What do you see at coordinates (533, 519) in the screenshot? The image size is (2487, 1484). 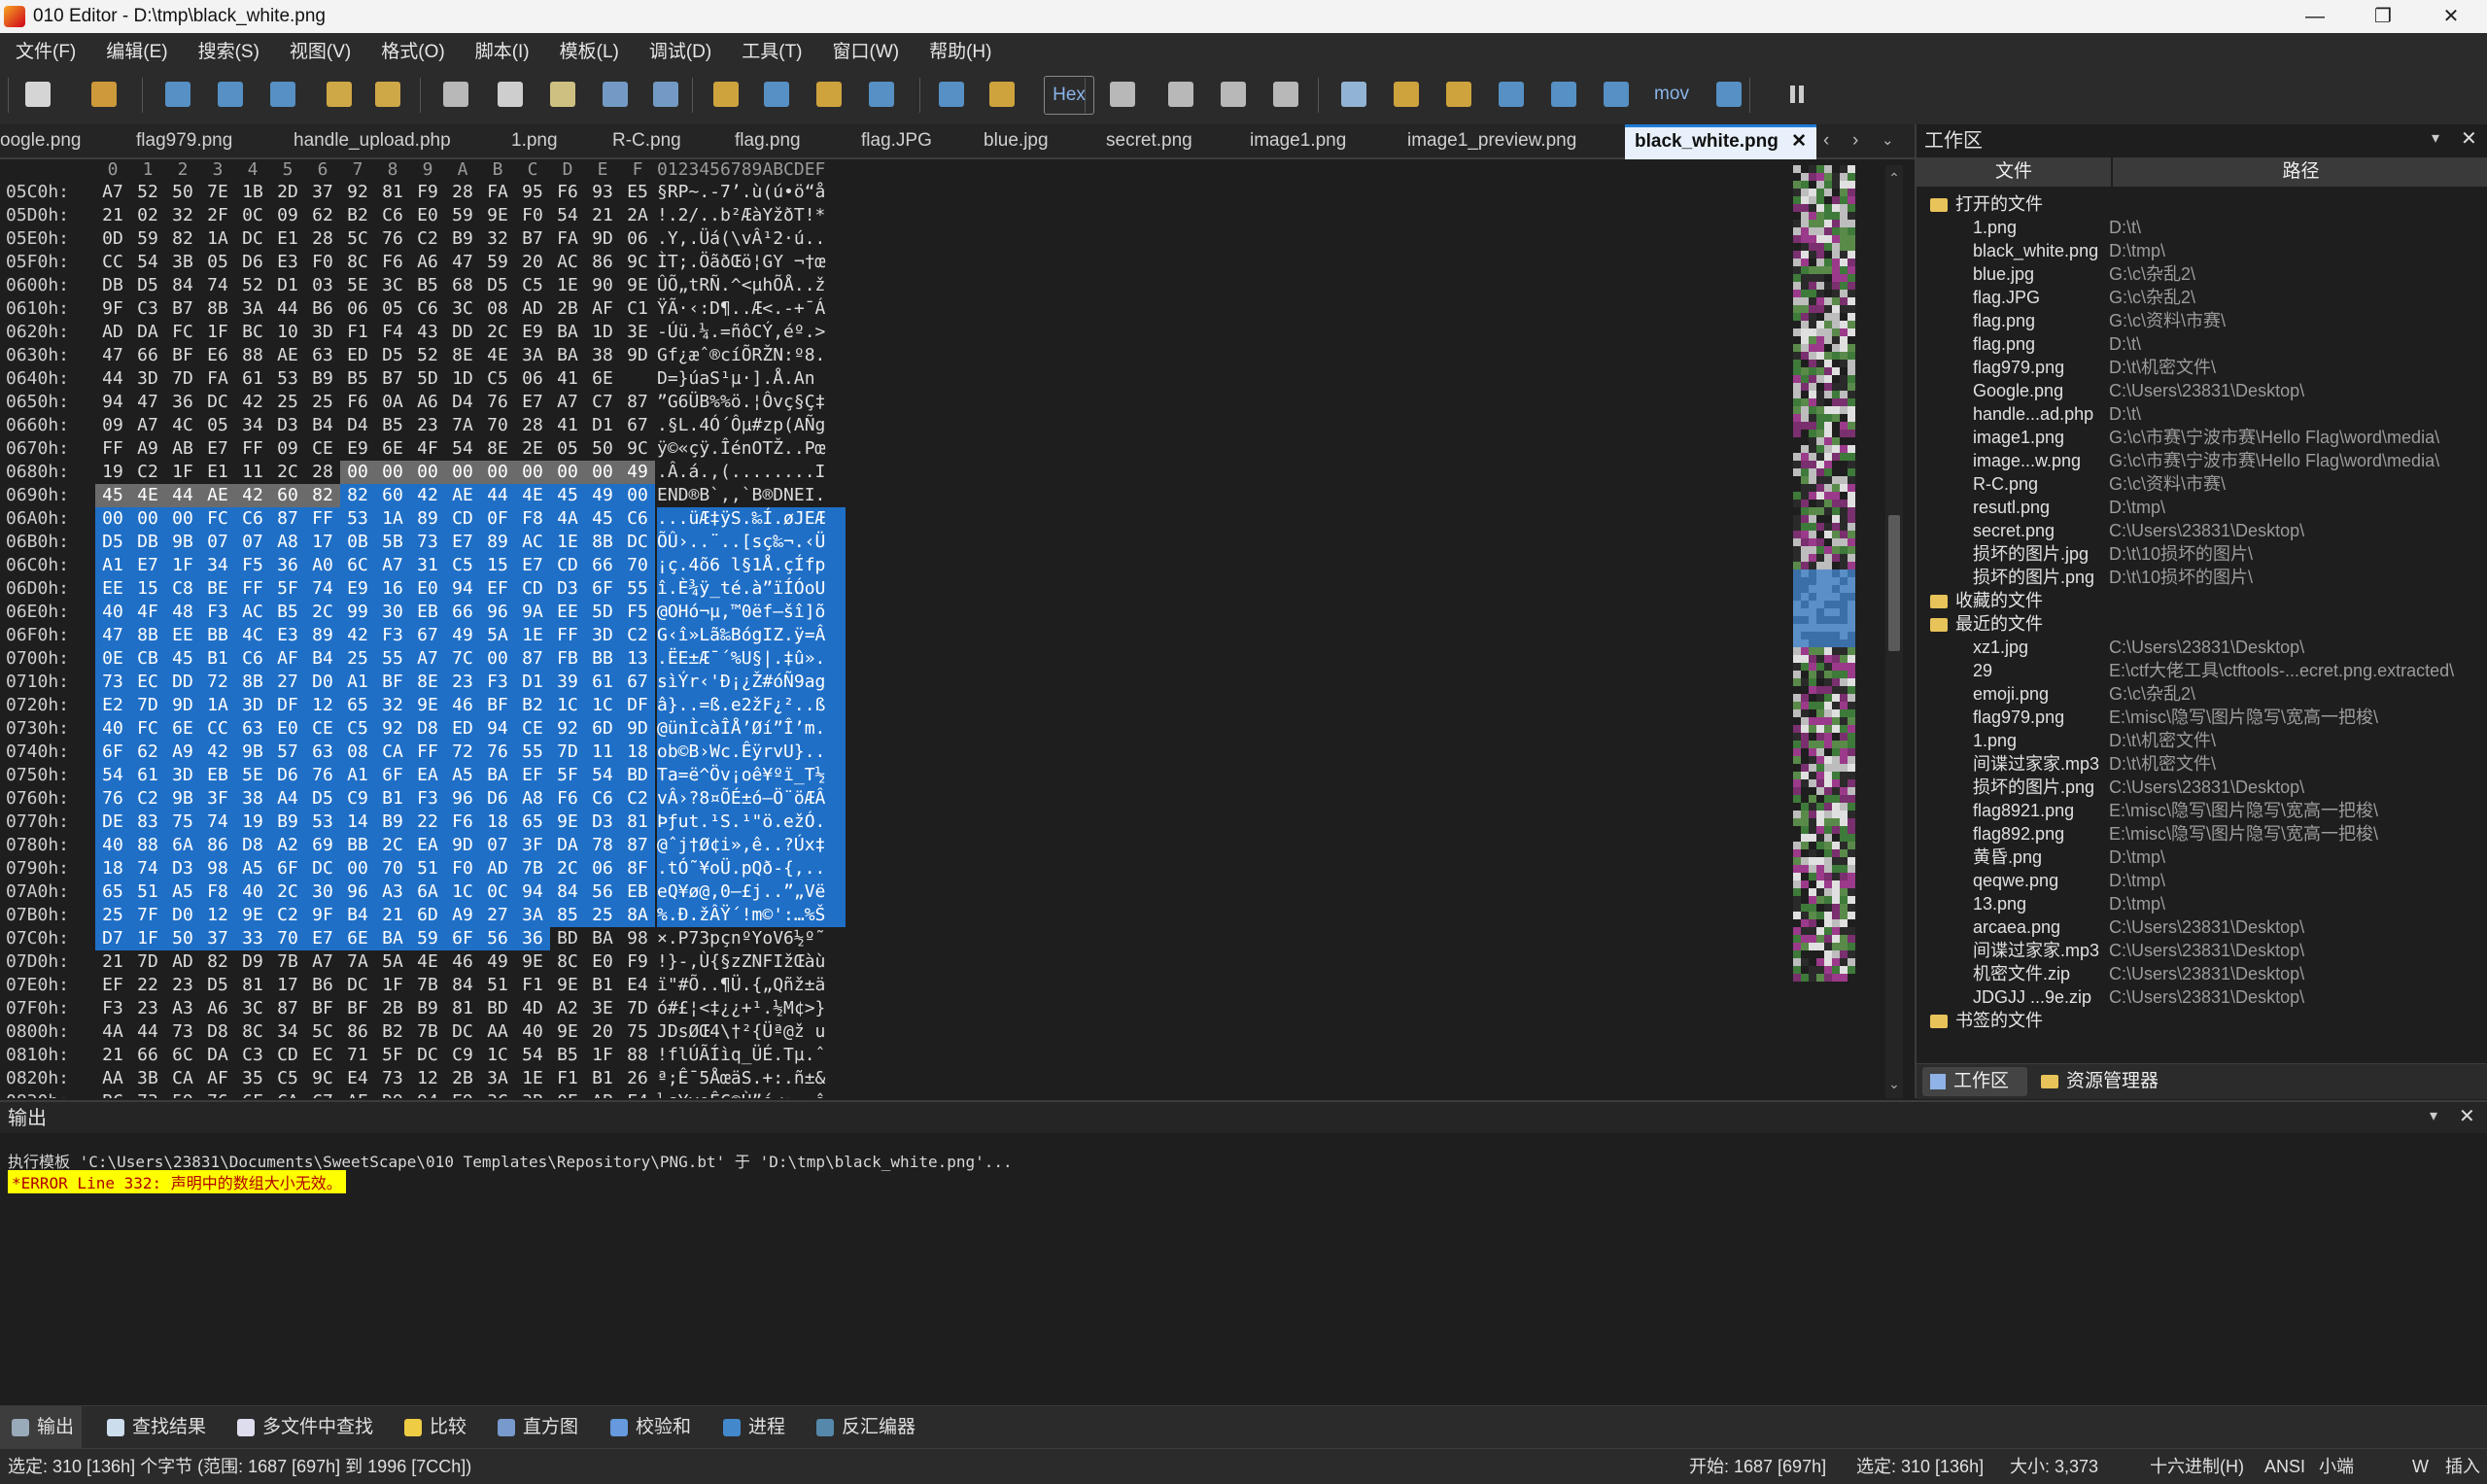 I see `hex-byte: F8` at bounding box center [533, 519].